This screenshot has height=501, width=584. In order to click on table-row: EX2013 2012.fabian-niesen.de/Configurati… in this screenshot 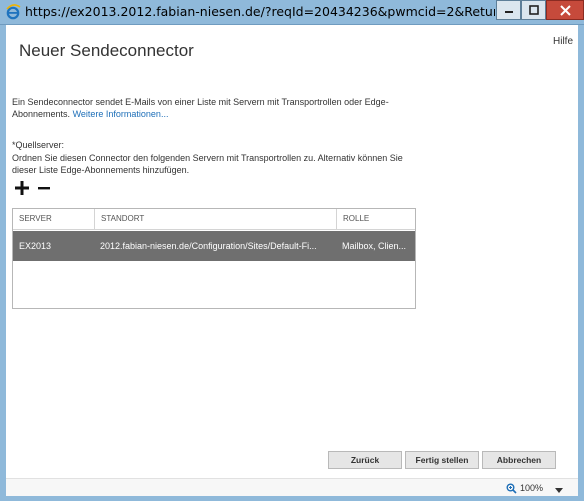, I will do `click(214, 246)`.